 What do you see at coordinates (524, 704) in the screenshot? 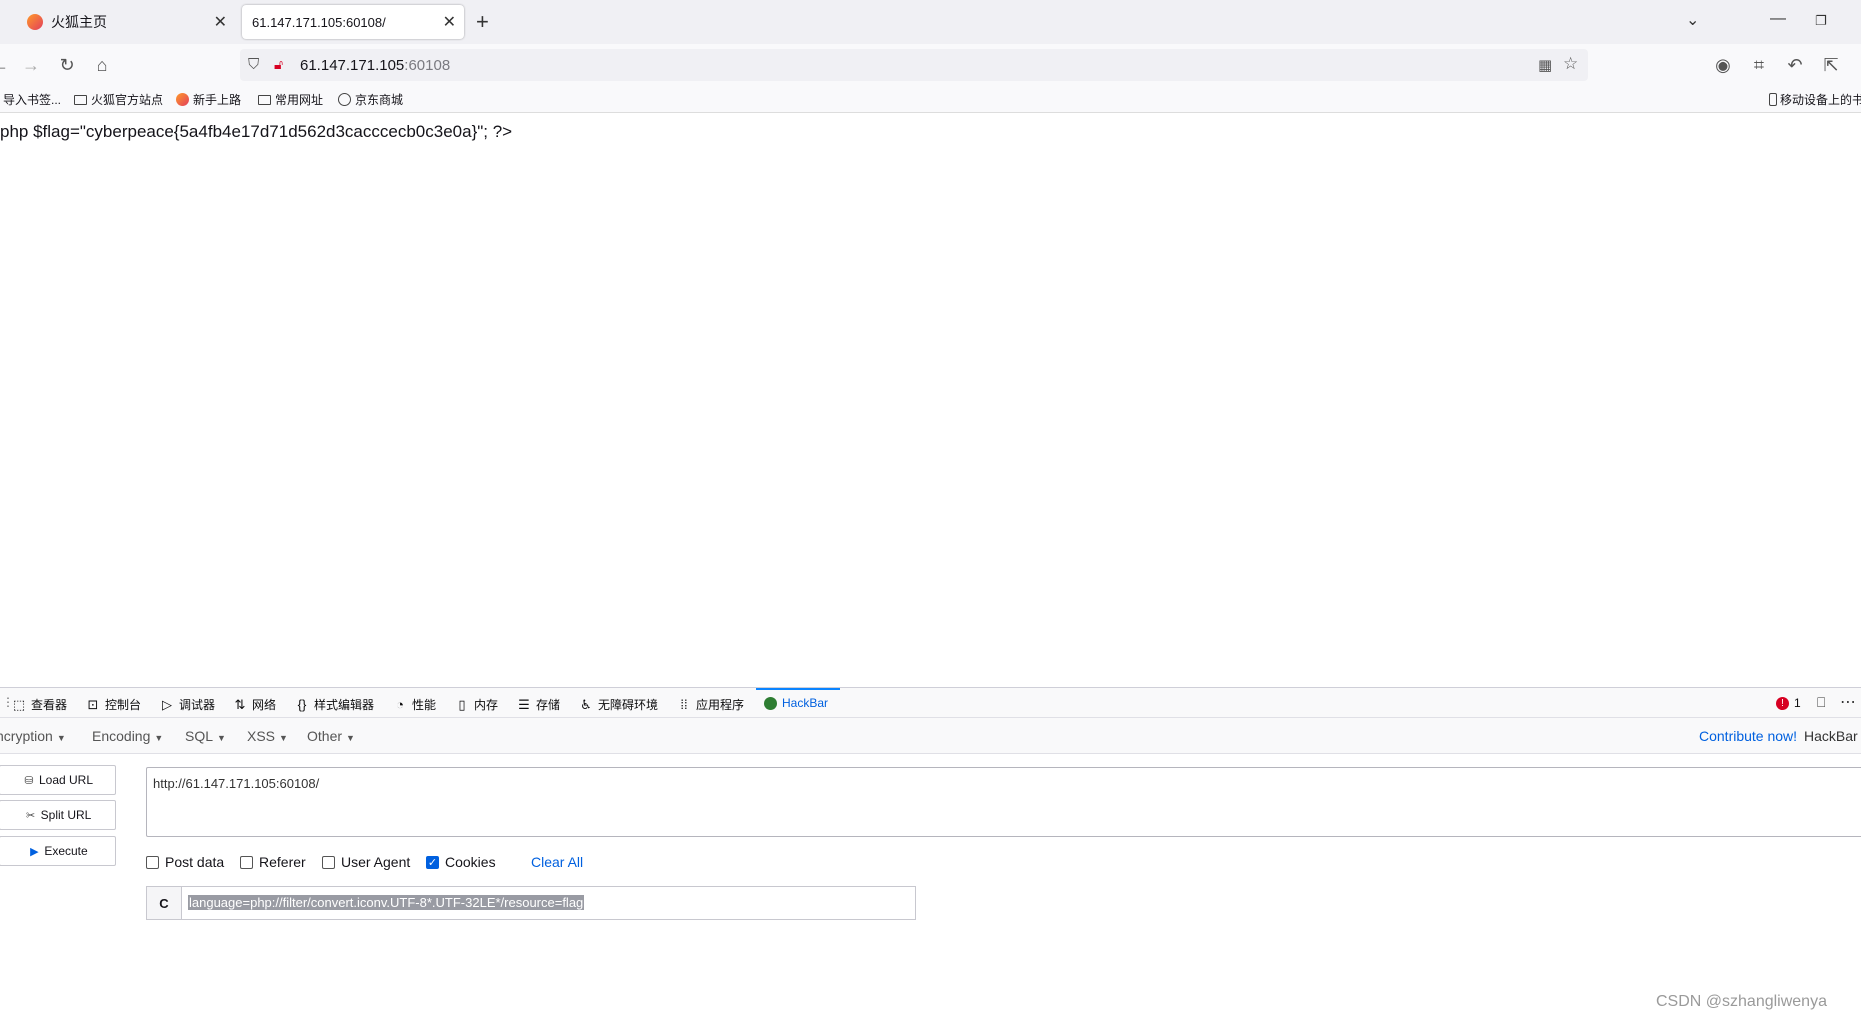
I see `storage-icon: ☰` at bounding box center [524, 704].